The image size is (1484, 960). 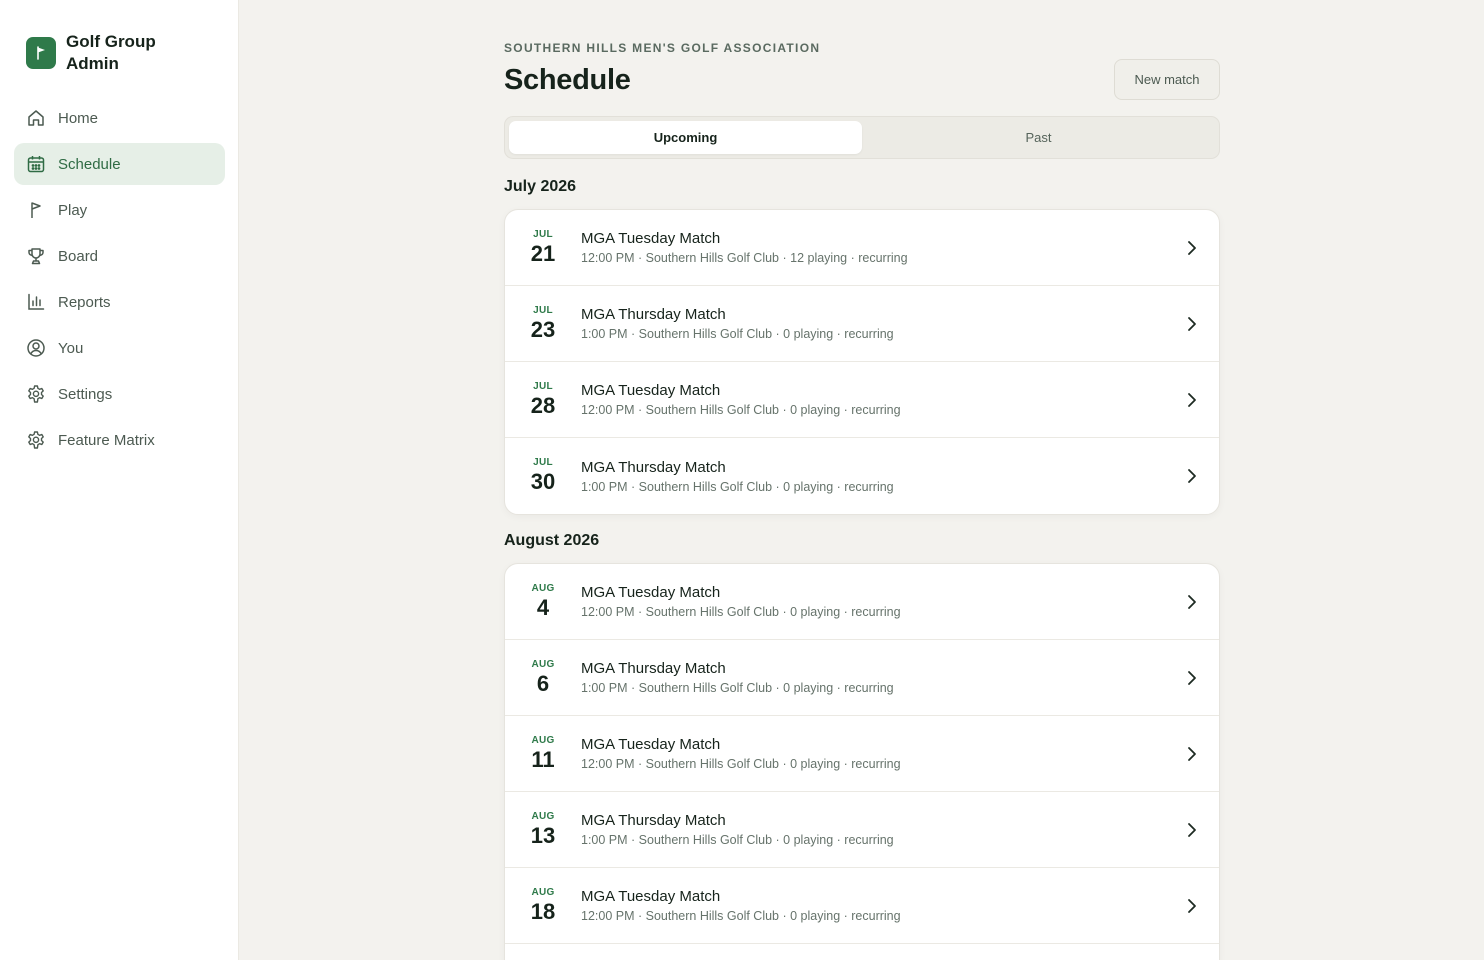 What do you see at coordinates (685, 137) in the screenshot?
I see `tab-upcoming: Upcoming` at bounding box center [685, 137].